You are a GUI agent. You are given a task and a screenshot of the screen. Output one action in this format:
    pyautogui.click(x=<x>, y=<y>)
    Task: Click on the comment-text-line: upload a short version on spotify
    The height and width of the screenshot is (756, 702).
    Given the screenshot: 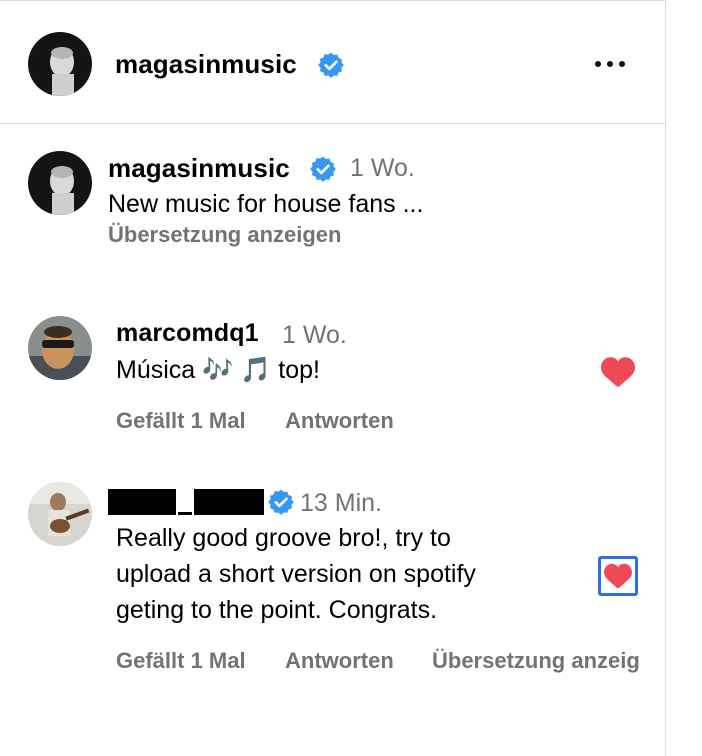 What is the action you would take?
    pyautogui.click(x=296, y=574)
    